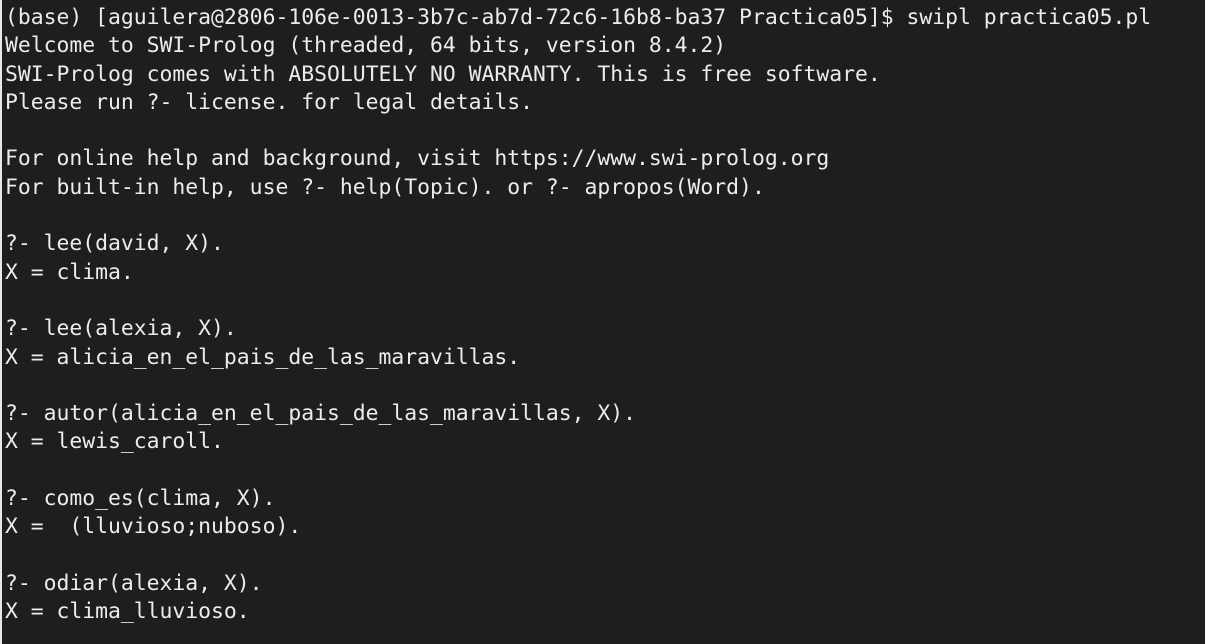 This screenshot has height=644, width=1205. I want to click on query-line: ?- lee(david, X)., so click(114, 244).